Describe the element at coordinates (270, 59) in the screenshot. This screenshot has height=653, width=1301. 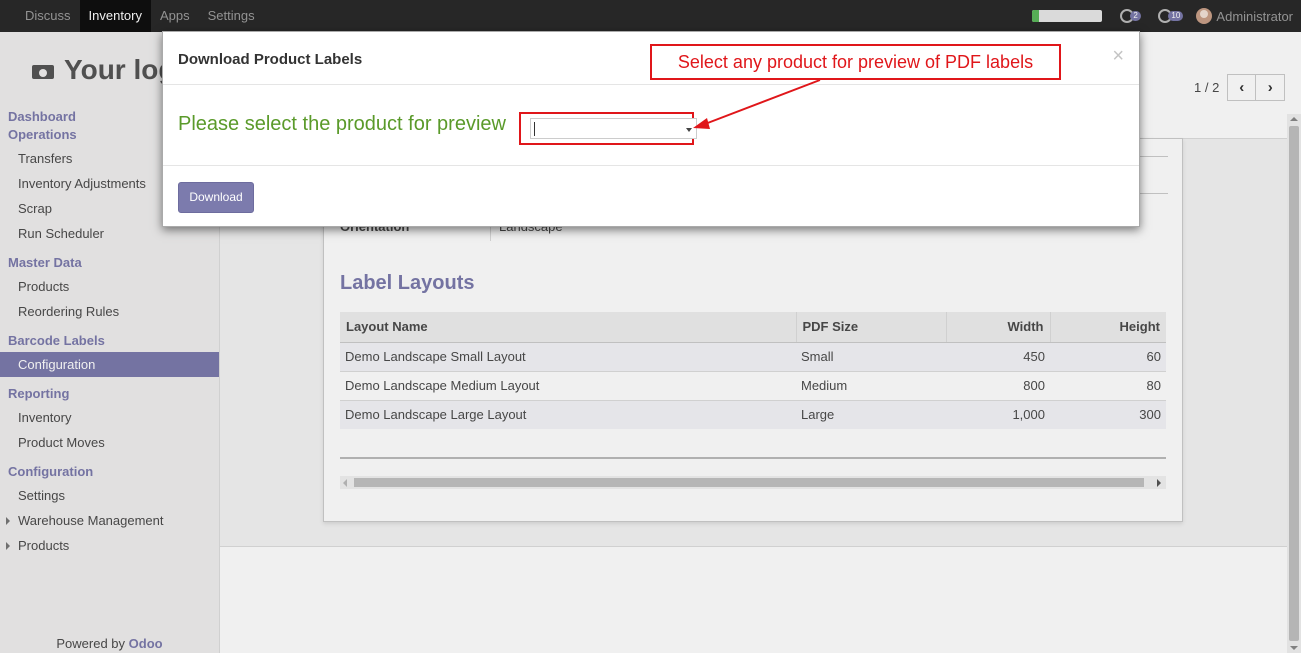
I see `modal-title: Download Product Labels` at that location.